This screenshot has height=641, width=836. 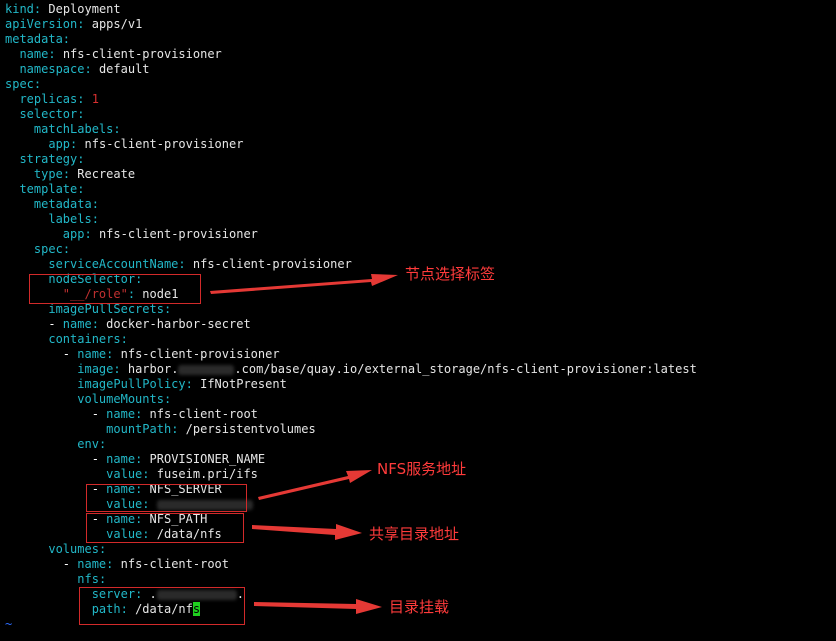 What do you see at coordinates (165, 528) in the screenshot?
I see `highlight-box-nfs-path` at bounding box center [165, 528].